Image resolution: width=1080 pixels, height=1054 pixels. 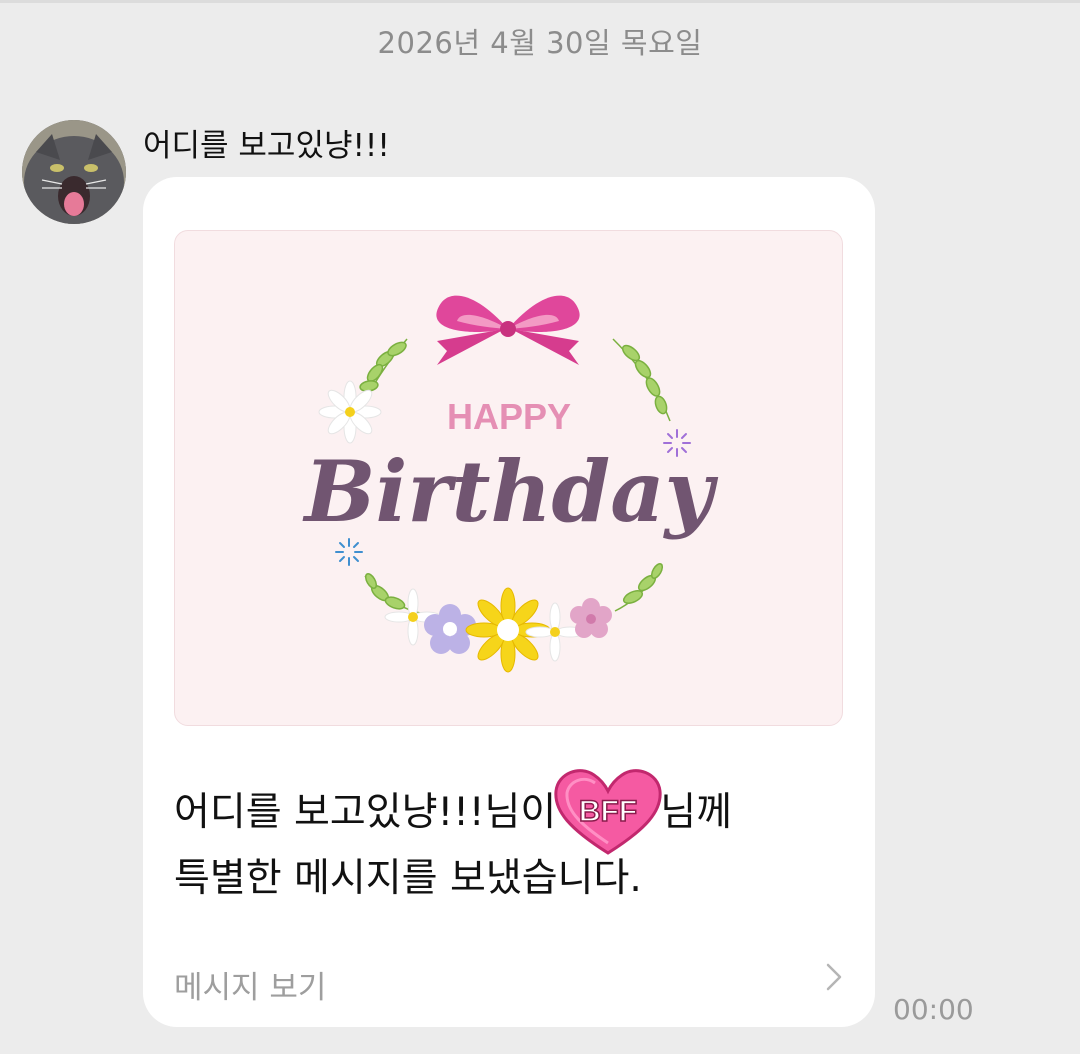 I want to click on message-text-part1: 어디를 보고있냥!!!님이, so click(x=365, y=812).